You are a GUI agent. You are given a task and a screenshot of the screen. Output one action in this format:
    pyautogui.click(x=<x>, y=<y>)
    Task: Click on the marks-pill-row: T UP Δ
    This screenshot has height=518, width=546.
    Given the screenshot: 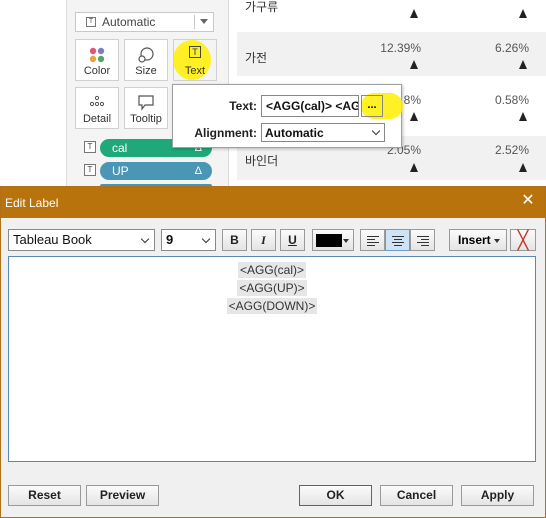 What is the action you would take?
    pyautogui.click(x=145, y=171)
    